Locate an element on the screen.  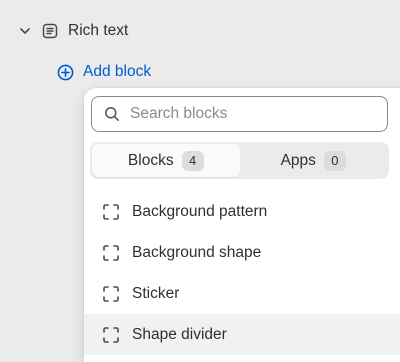
list-item-shape-divider: Shape divider is located at coordinates (242, 334).